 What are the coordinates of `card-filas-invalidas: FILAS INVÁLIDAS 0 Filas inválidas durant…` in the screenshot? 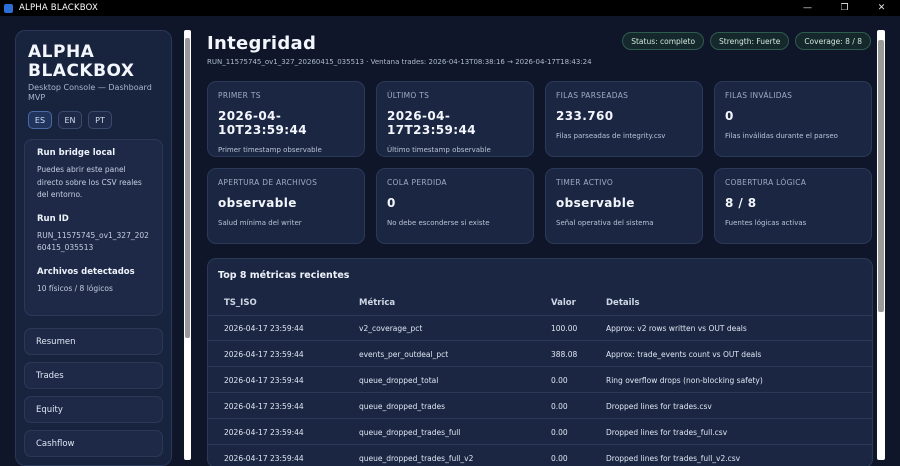 It's located at (793, 119).